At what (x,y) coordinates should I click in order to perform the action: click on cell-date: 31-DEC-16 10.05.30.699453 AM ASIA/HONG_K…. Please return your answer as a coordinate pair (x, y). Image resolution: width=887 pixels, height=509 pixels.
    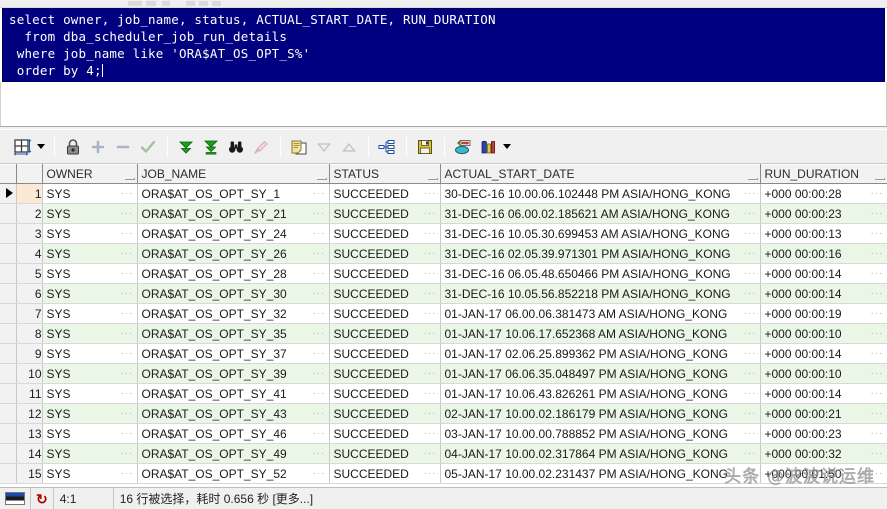
    Looking at the image, I should click on (600, 233).